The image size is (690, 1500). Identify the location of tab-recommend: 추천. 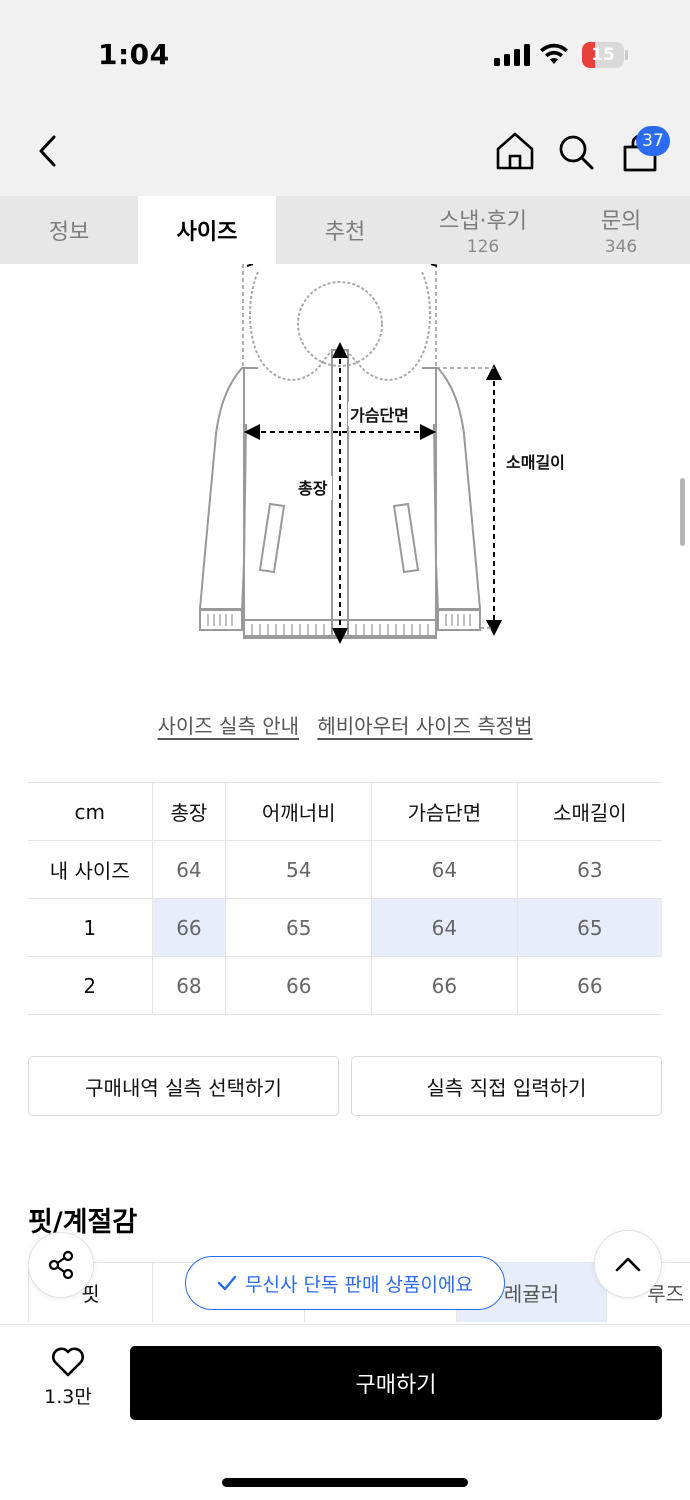
(345, 230).